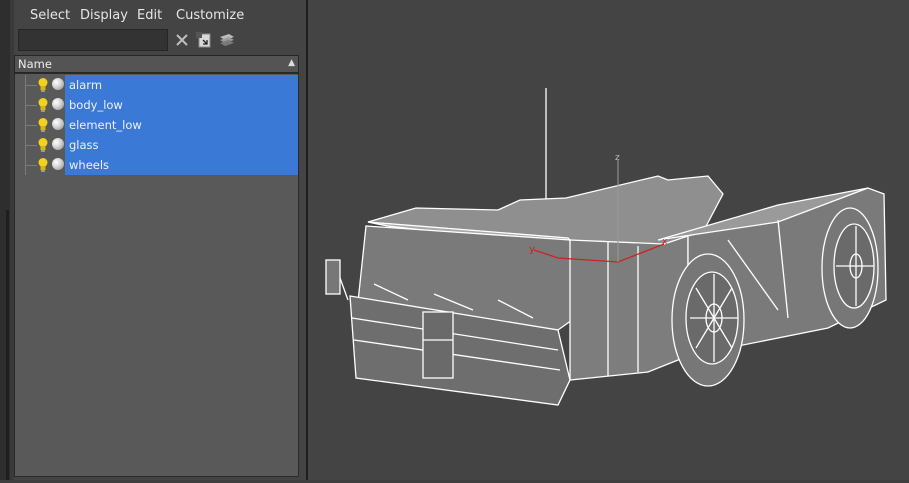  What do you see at coordinates (104, 15) in the screenshot?
I see `menu-display: Display` at bounding box center [104, 15].